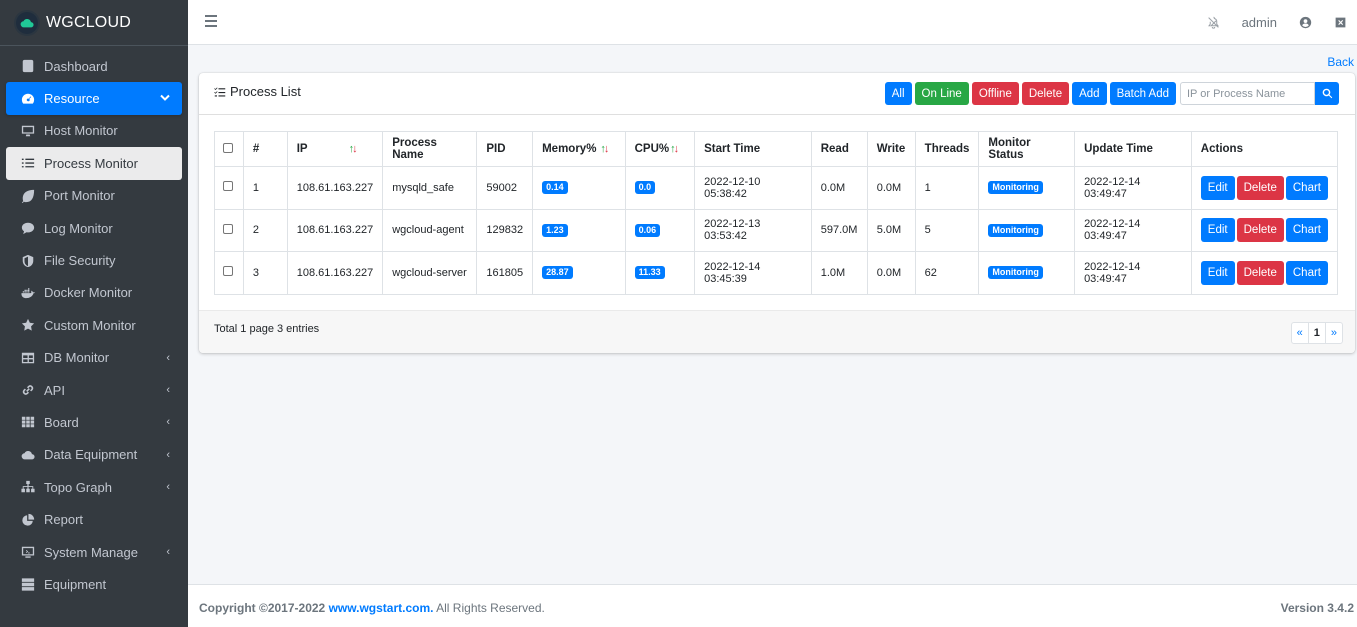 The width and height of the screenshot is (1357, 627). I want to click on topbar-right: admin, so click(1266, 22).